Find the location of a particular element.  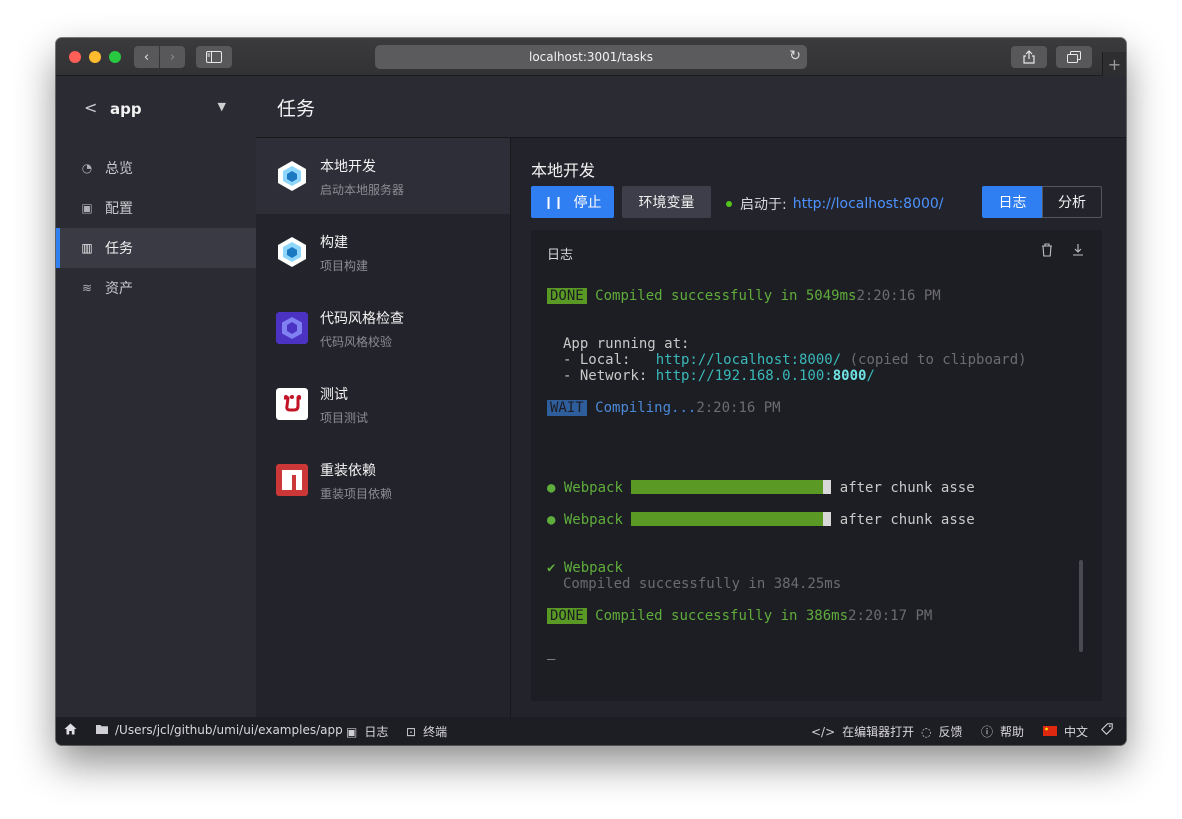

open-in-editor-button: </> 在编辑器打开 is located at coordinates (862, 731).